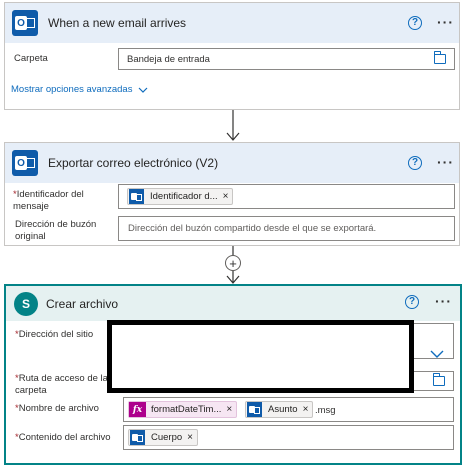 The width and height of the screenshot is (474, 475). I want to click on flow-arrow, so click(233, 125).